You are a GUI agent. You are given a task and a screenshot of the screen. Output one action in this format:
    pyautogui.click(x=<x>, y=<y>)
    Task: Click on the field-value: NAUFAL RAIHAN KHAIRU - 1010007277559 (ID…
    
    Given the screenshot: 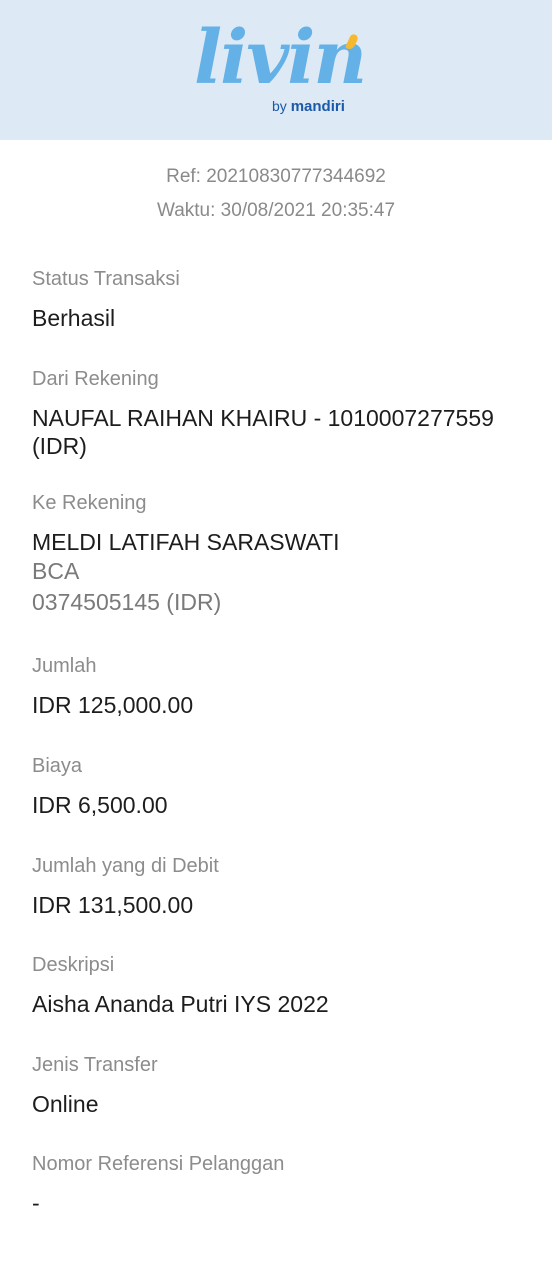 What is the action you would take?
    pyautogui.click(x=263, y=432)
    